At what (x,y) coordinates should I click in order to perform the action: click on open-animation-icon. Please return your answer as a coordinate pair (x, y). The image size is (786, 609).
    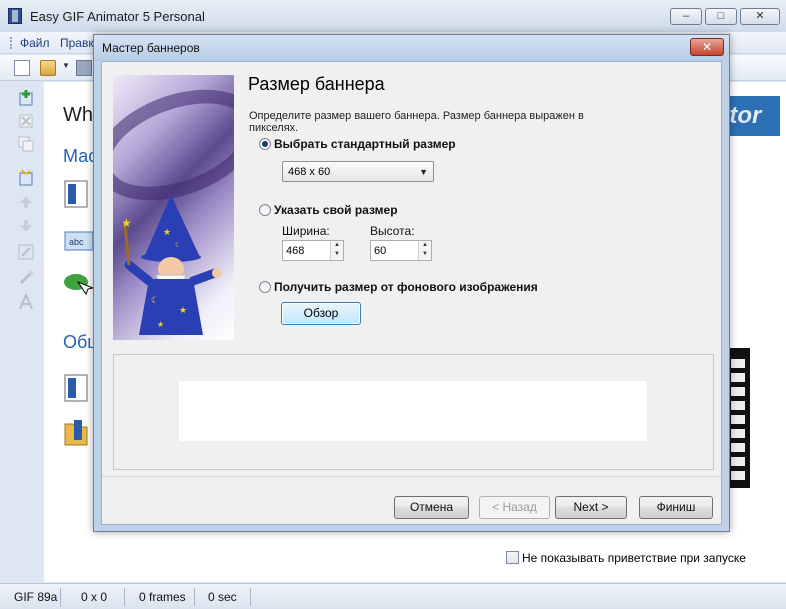
    Looking at the image, I should click on (76, 432).